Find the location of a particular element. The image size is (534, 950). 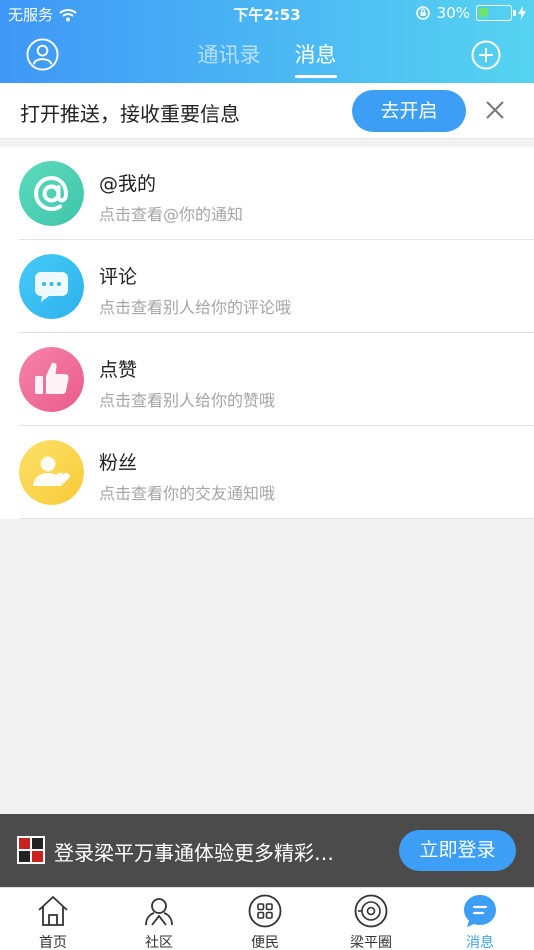

thumbs-up-icon is located at coordinates (51, 379).